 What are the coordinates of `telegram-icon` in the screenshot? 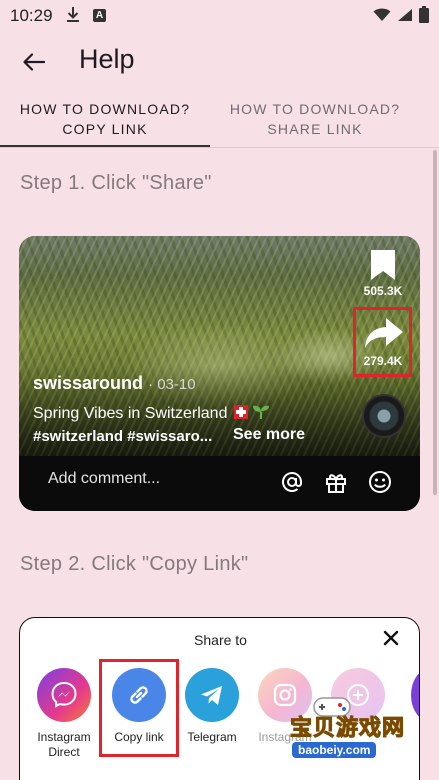 It's located at (212, 695).